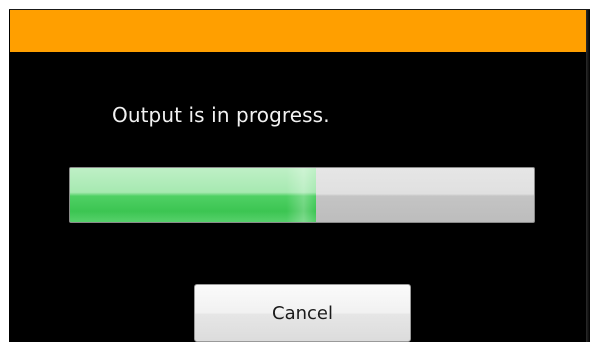 Image resolution: width=590 pixels, height=342 pixels. What do you see at coordinates (302, 313) in the screenshot?
I see `cancel-button: Cancel` at bounding box center [302, 313].